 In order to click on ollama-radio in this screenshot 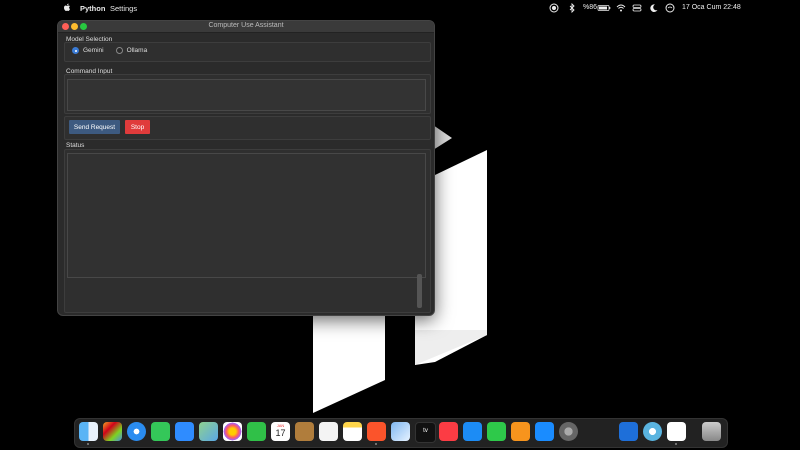, I will do `click(119, 50)`.